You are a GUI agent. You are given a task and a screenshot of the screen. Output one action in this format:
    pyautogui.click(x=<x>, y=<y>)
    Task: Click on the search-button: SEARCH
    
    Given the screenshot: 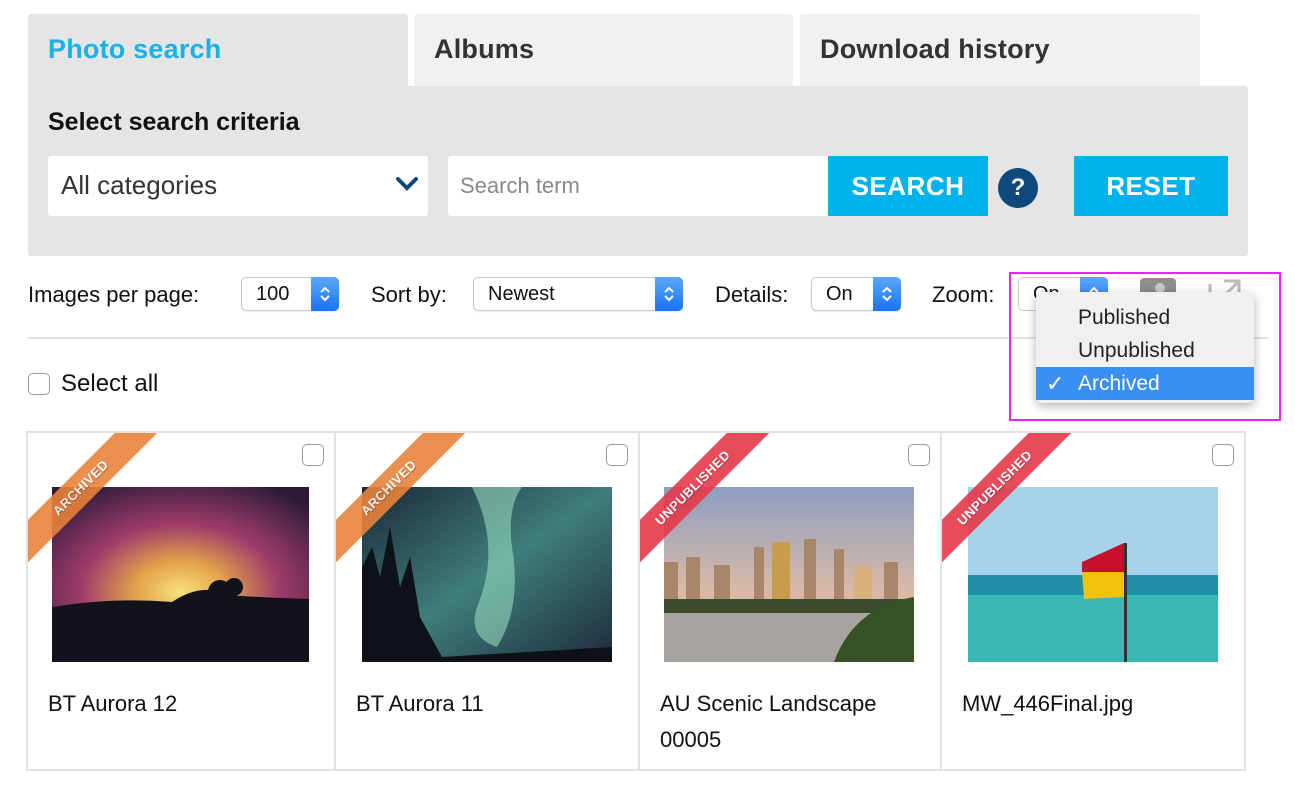 What is the action you would take?
    pyautogui.click(x=908, y=186)
    